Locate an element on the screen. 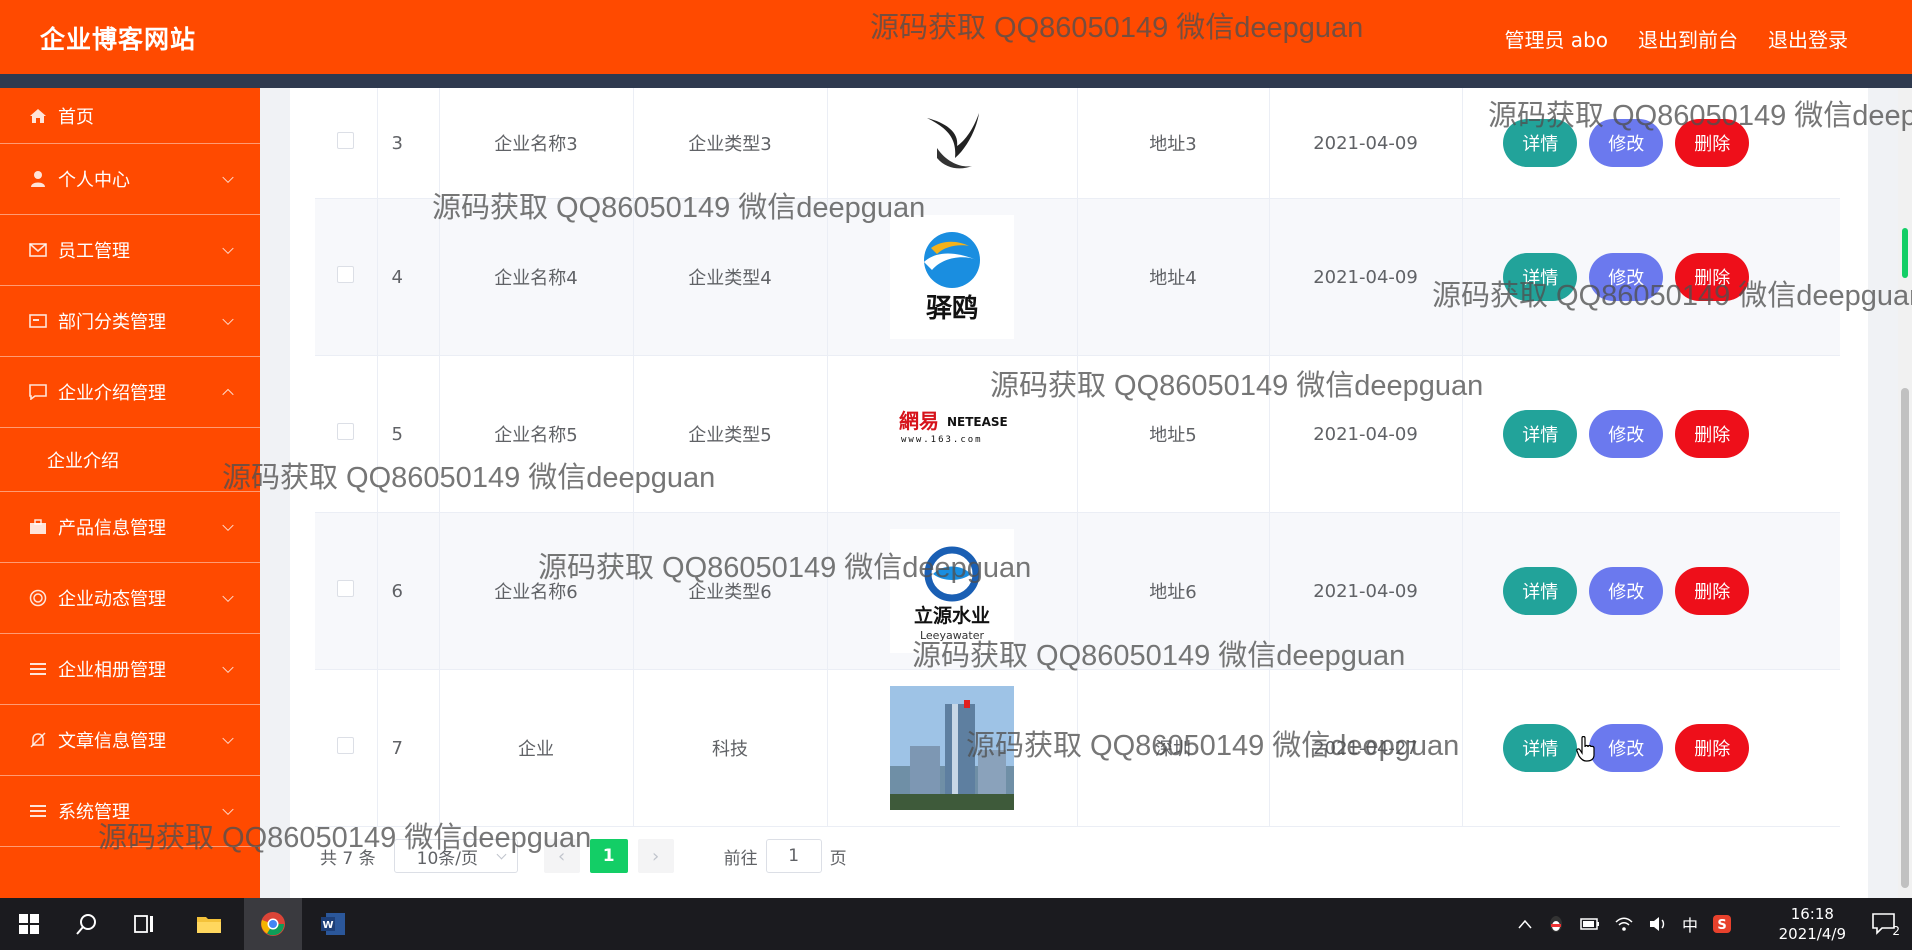 Image resolution: width=1912 pixels, height=950 pixels. bell-off-icon is located at coordinates (38, 740).